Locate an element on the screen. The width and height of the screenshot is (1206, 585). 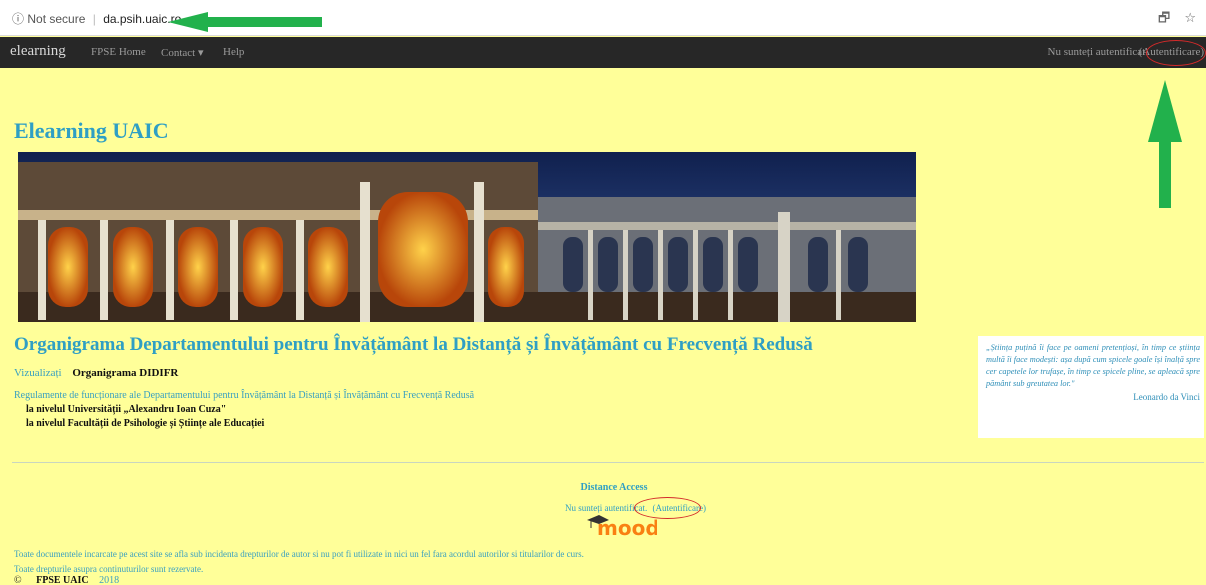
nav-item-fpse-home: FPSE Home is located at coordinates (118, 52).